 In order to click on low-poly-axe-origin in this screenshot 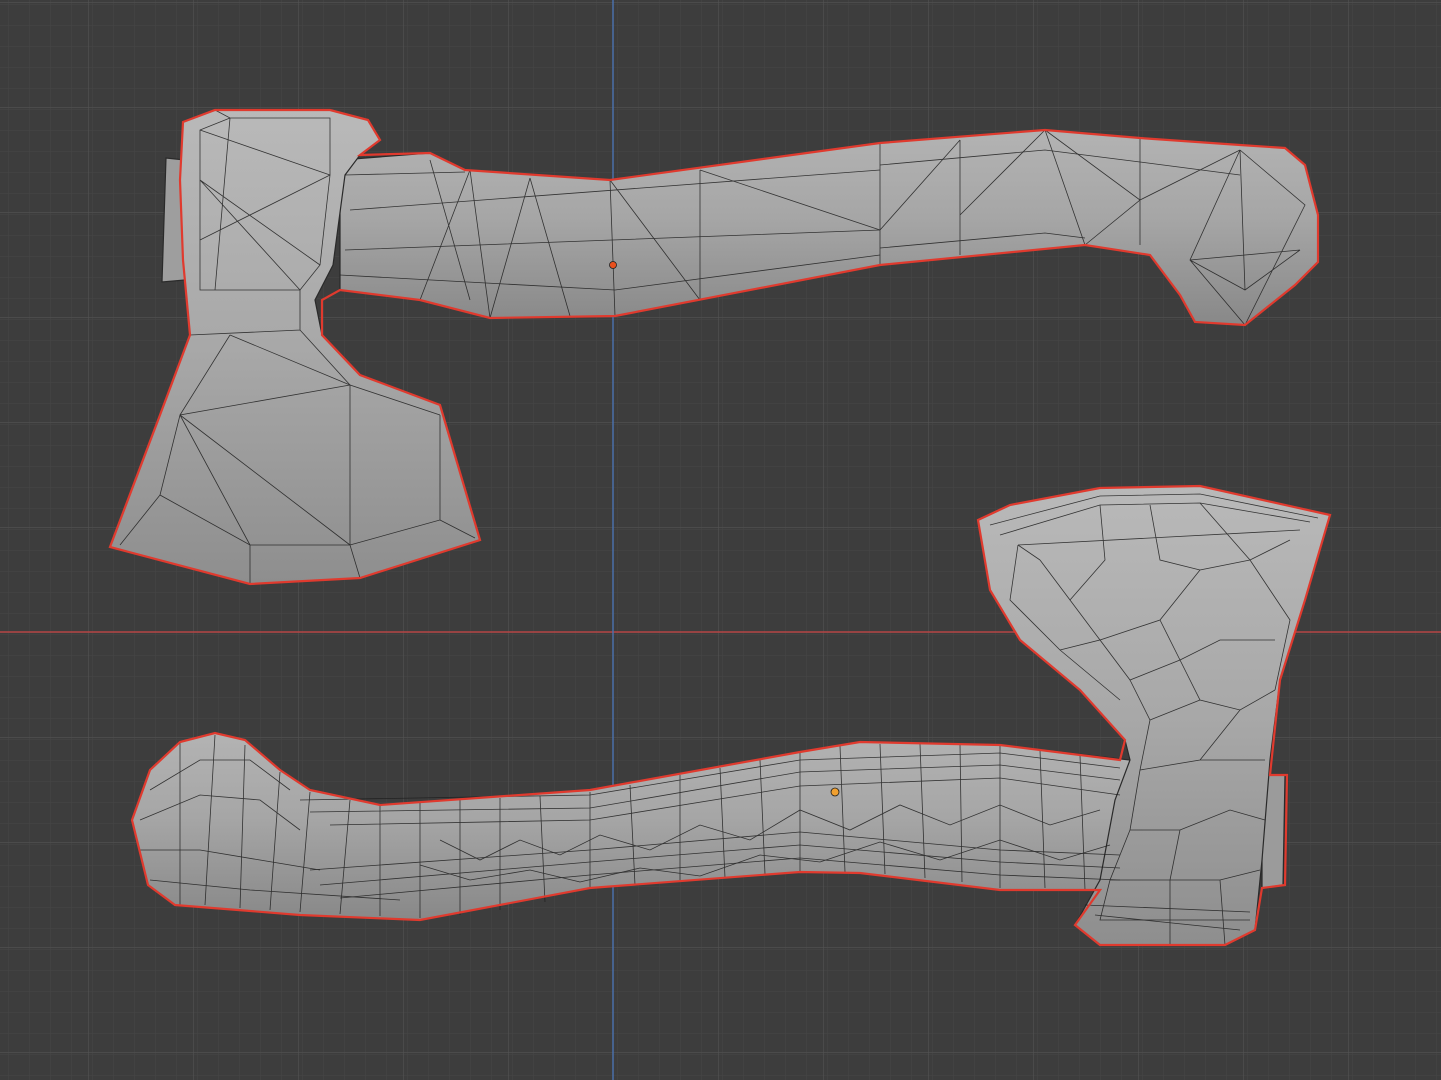, I will do `click(613, 265)`.